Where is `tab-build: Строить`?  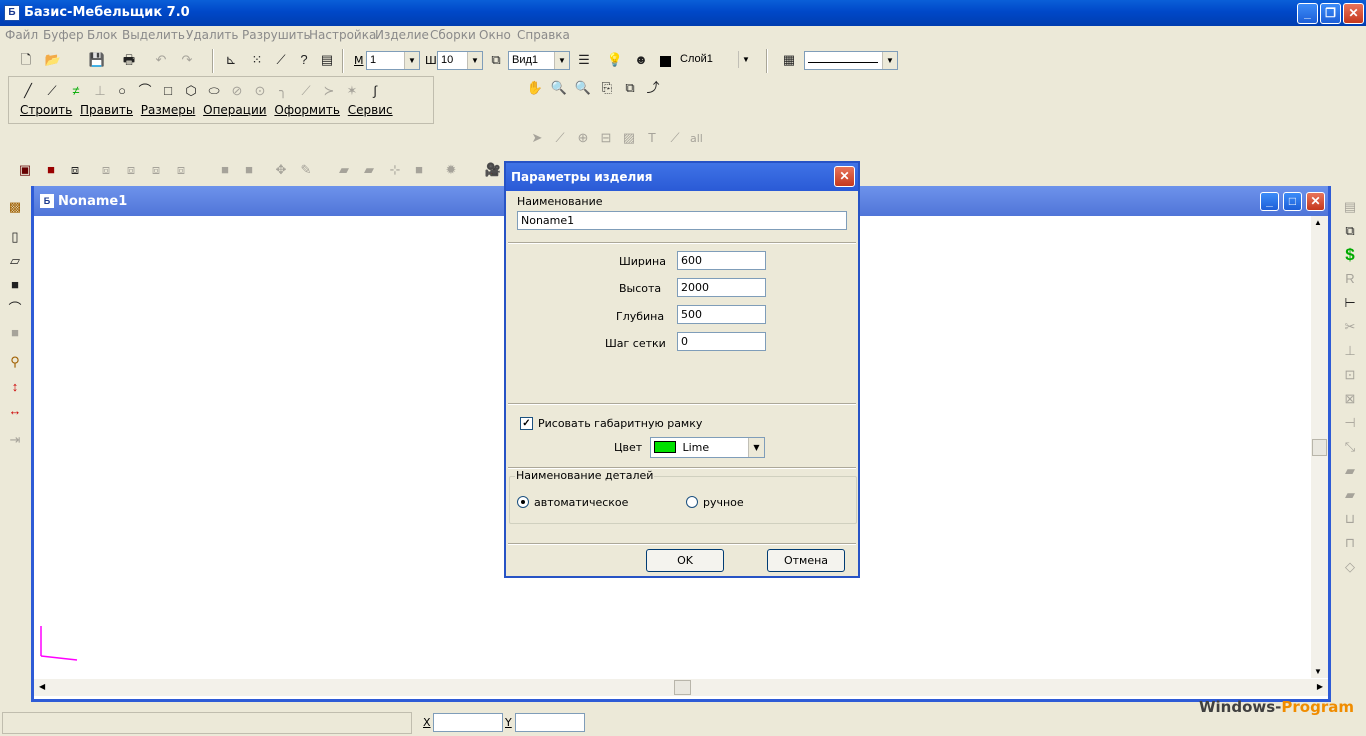 tab-build: Строить is located at coordinates (46, 110).